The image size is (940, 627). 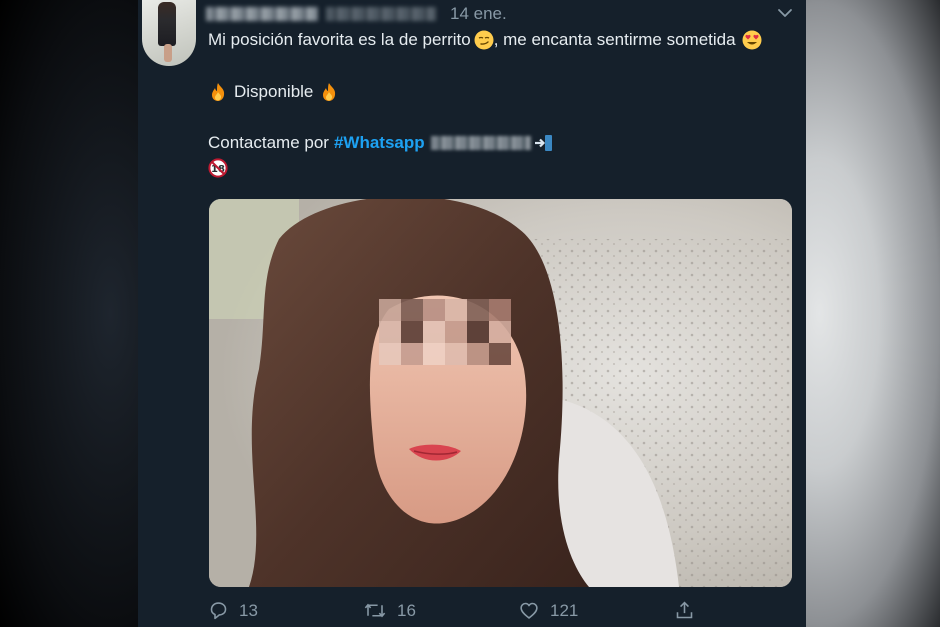 I want to click on reply-icon, so click(x=218, y=611).